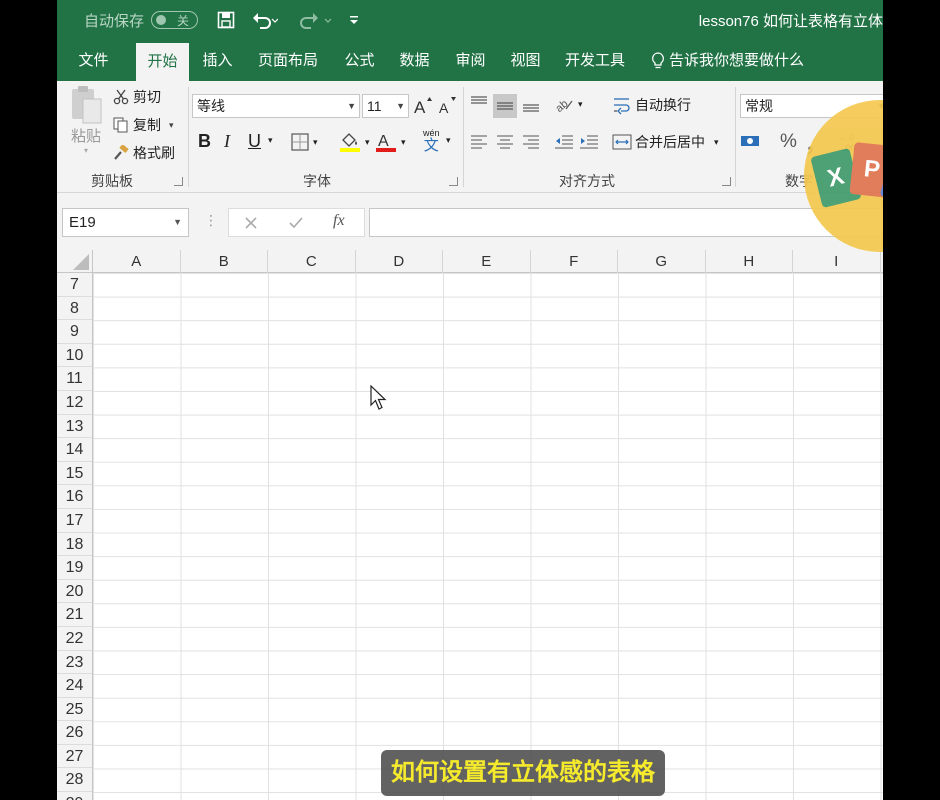  I want to click on font-size-dropdown-arrow: ▼, so click(400, 106).